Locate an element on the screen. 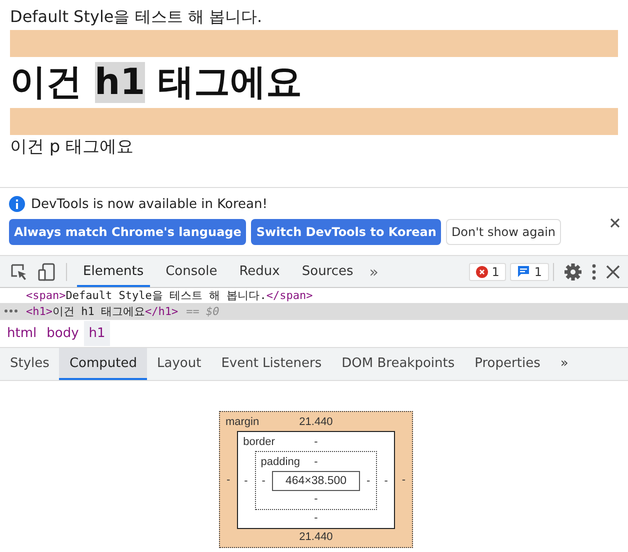  panel-tab: Console is located at coordinates (192, 271).